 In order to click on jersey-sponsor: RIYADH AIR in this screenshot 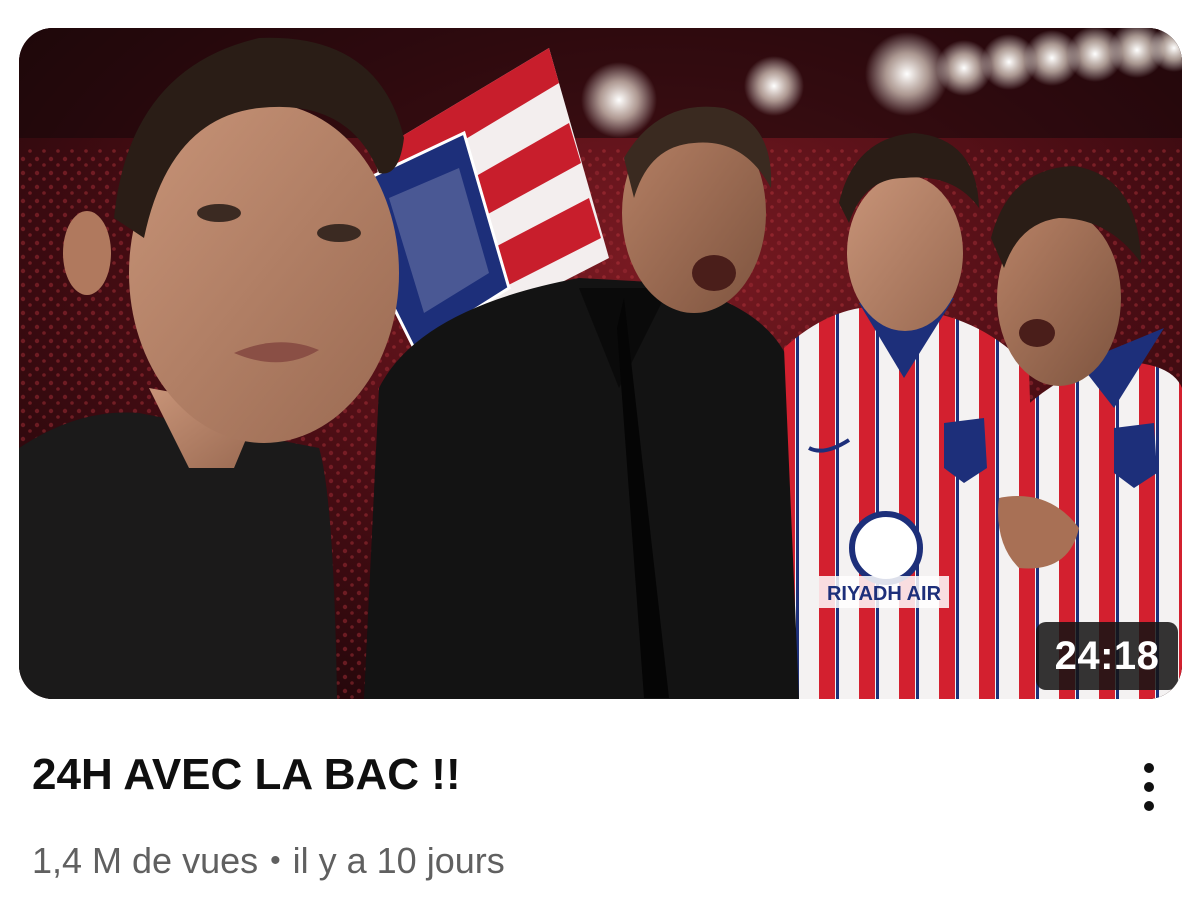, I will do `click(884, 594)`.